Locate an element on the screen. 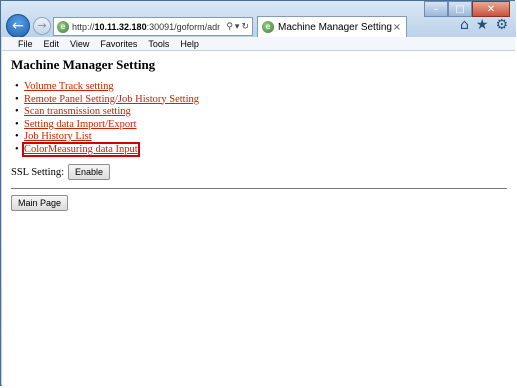 The width and height of the screenshot is (517, 388). arrow-right-icon: → is located at coordinates (42, 25).